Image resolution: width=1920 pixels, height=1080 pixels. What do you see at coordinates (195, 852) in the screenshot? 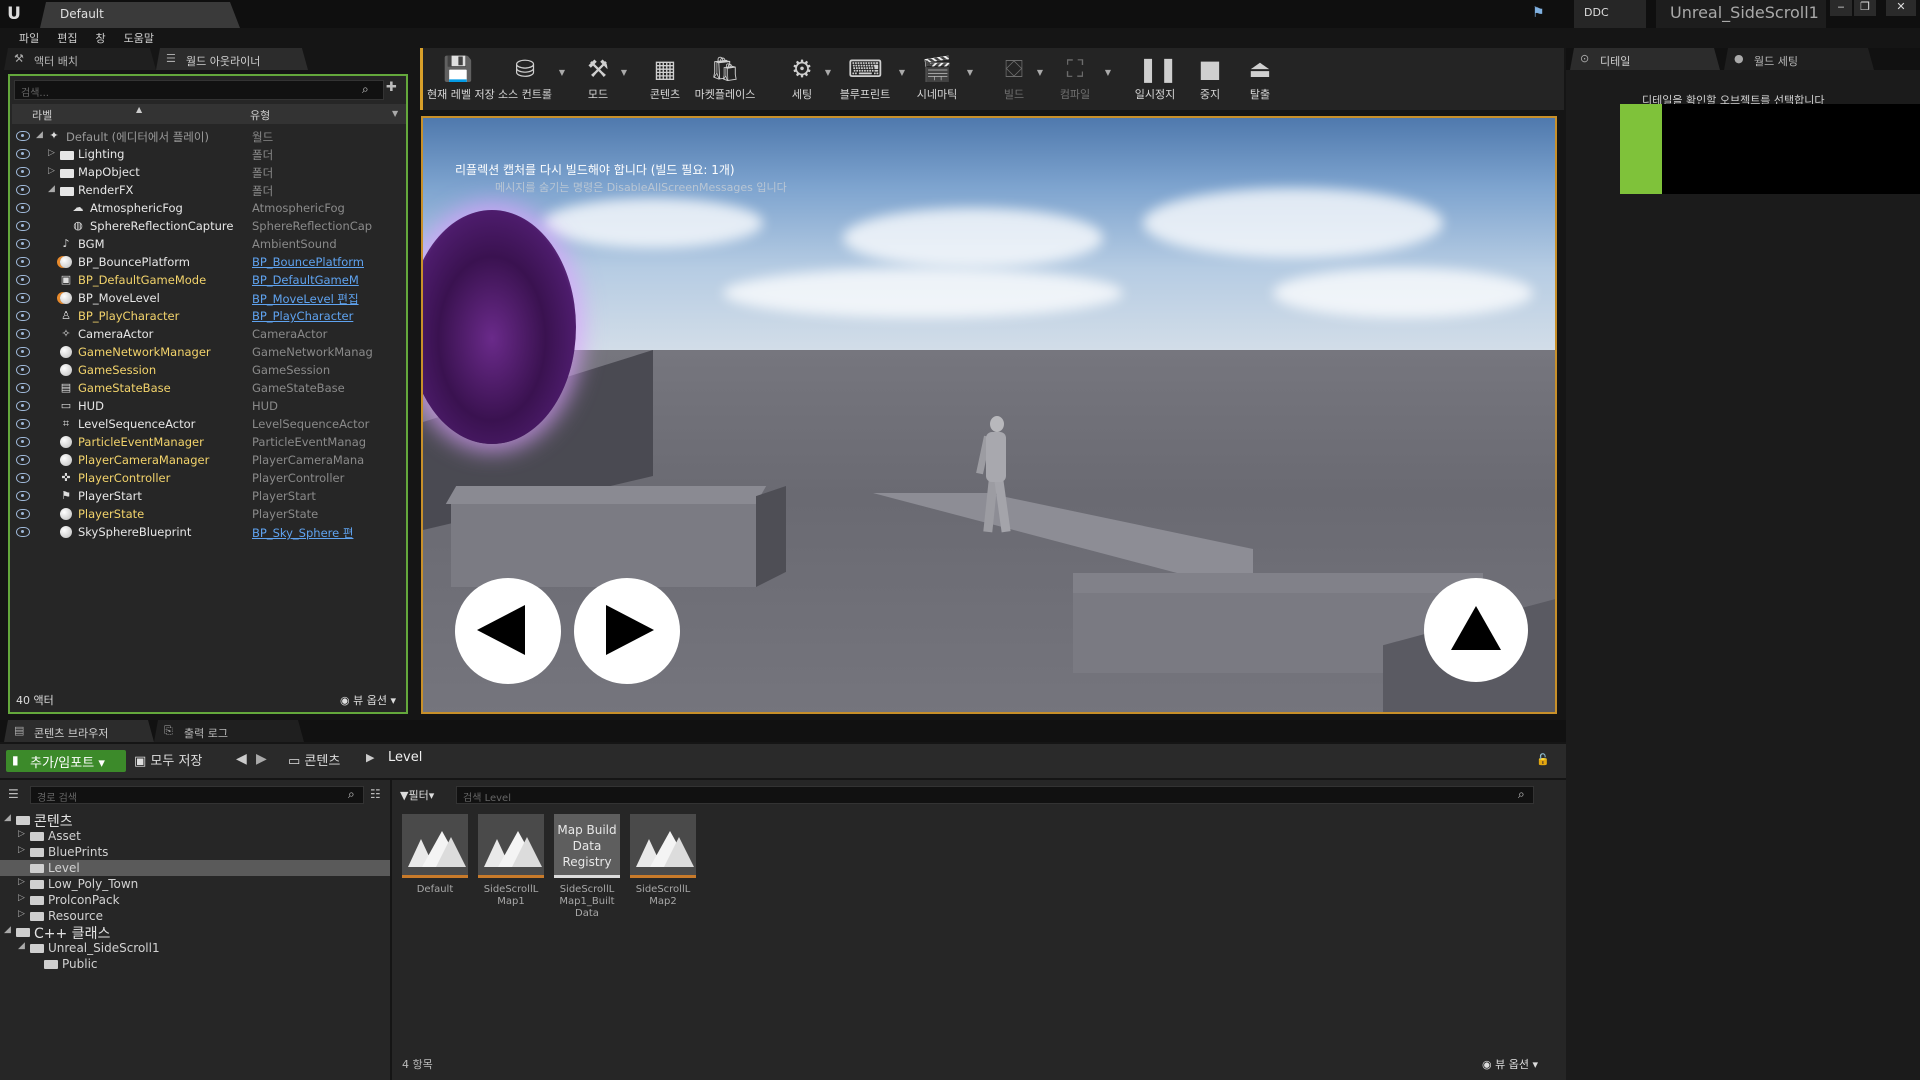
I see `folder-tree-item: ▷ BluePrints` at bounding box center [195, 852].